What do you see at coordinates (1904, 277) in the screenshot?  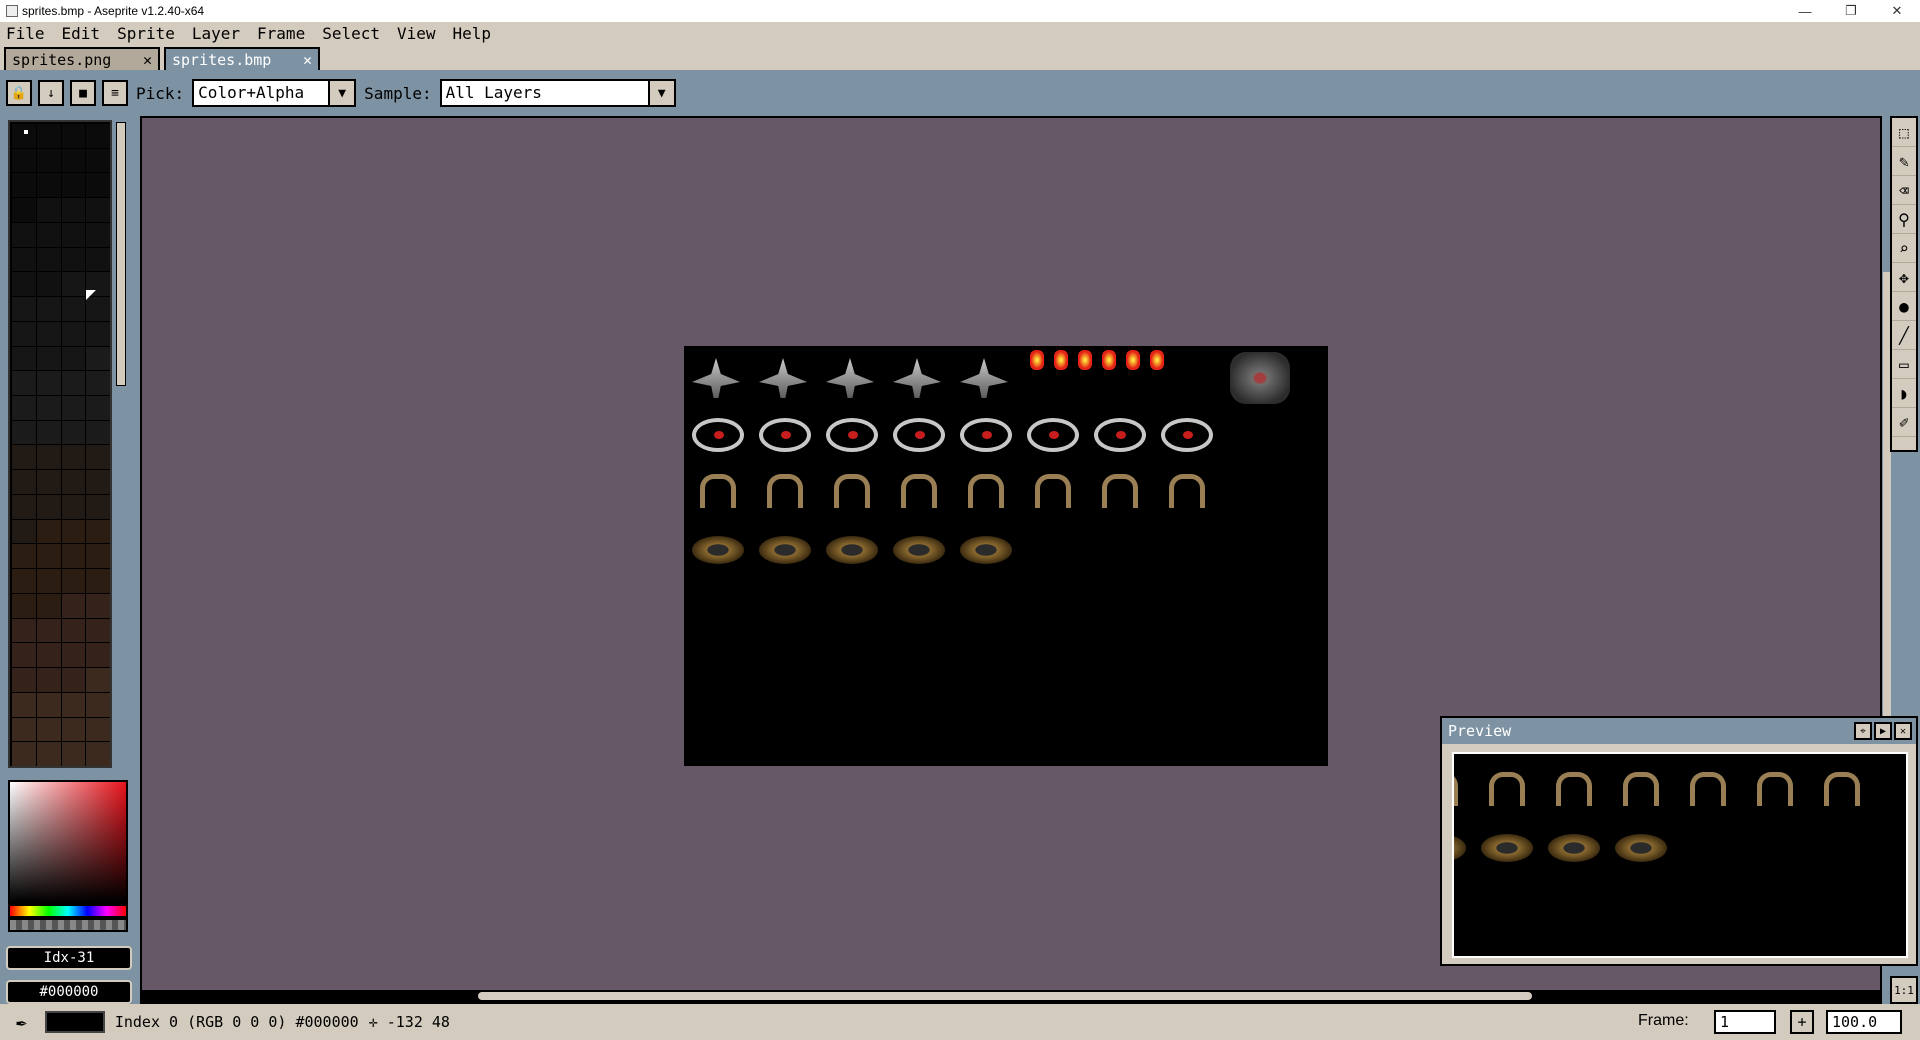 I see `move-icon: ✥` at bounding box center [1904, 277].